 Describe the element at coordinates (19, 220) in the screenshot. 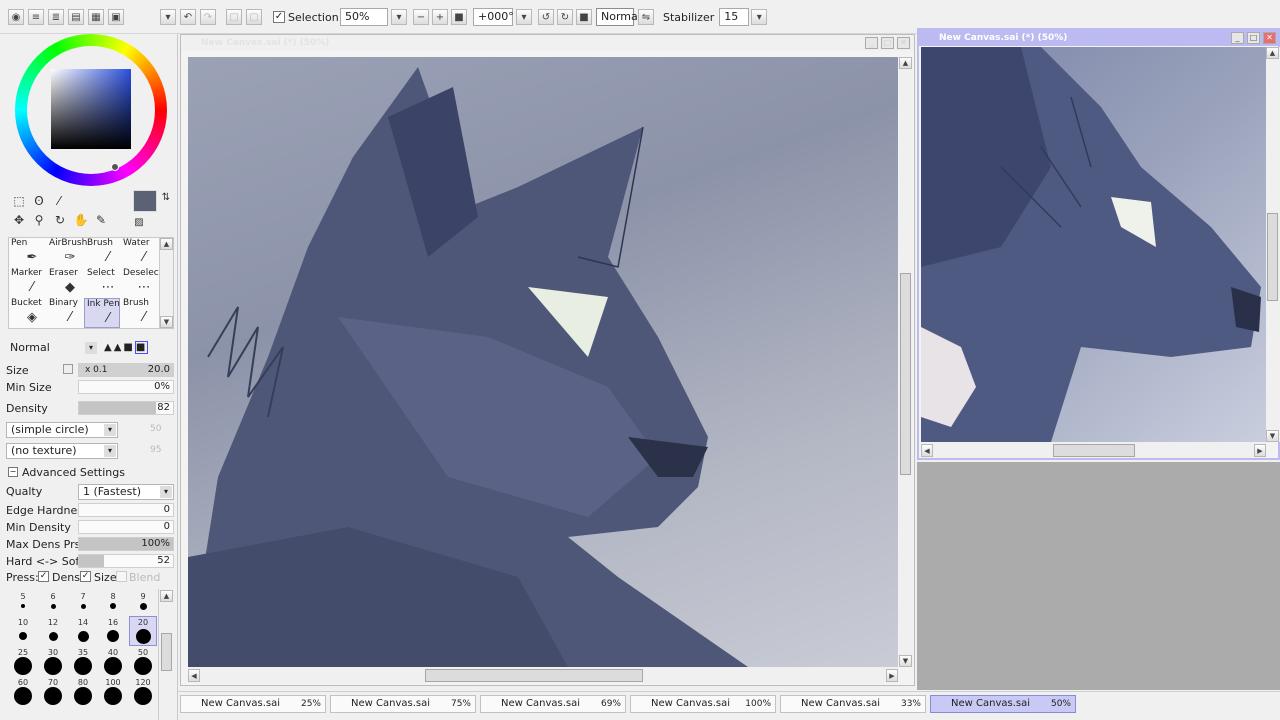

I see `move-icon: ✥` at that location.